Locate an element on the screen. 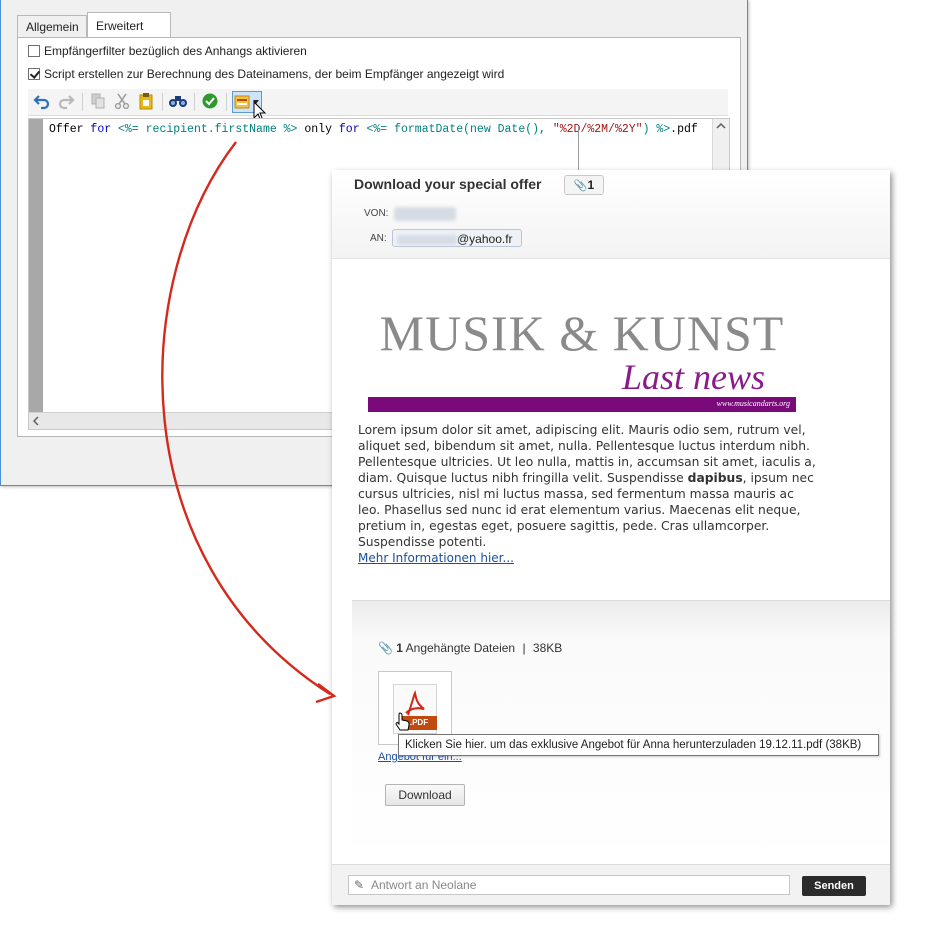 The height and width of the screenshot is (936, 930). code-string: "%2D/%2M/%2Y" is located at coordinates (597, 129).